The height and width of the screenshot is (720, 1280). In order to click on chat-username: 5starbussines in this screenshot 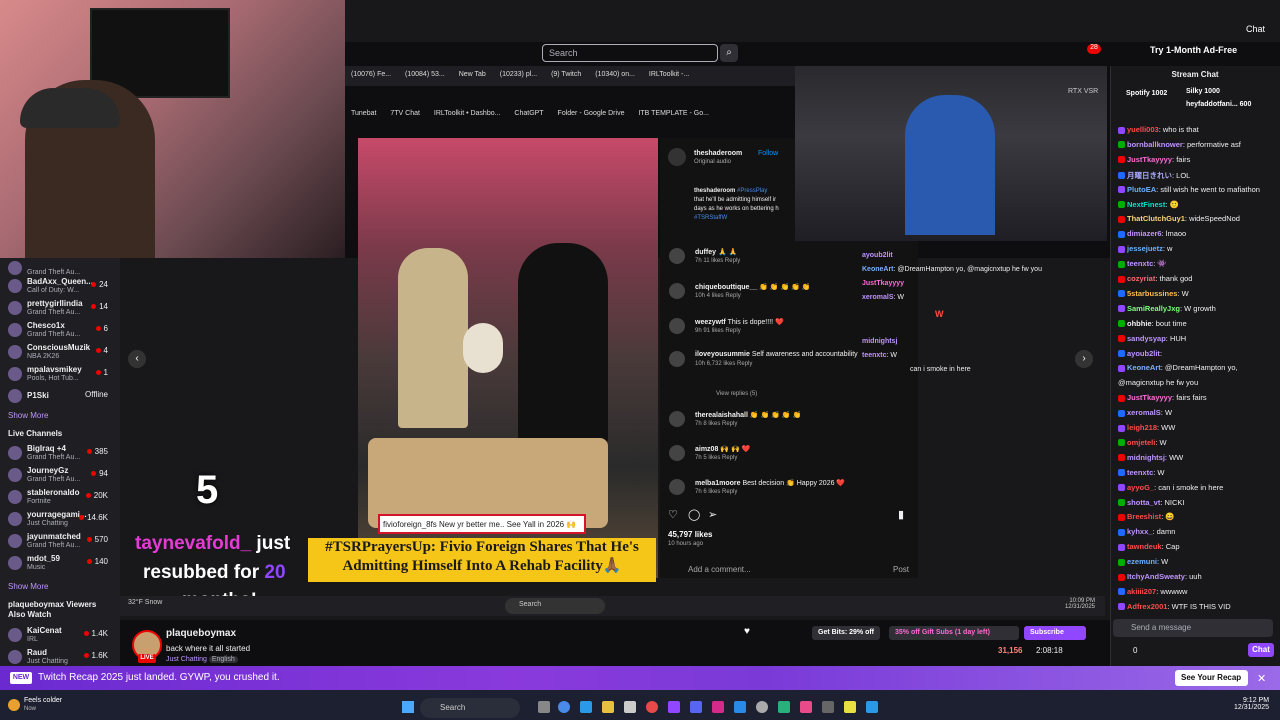, I will do `click(1152, 293)`.